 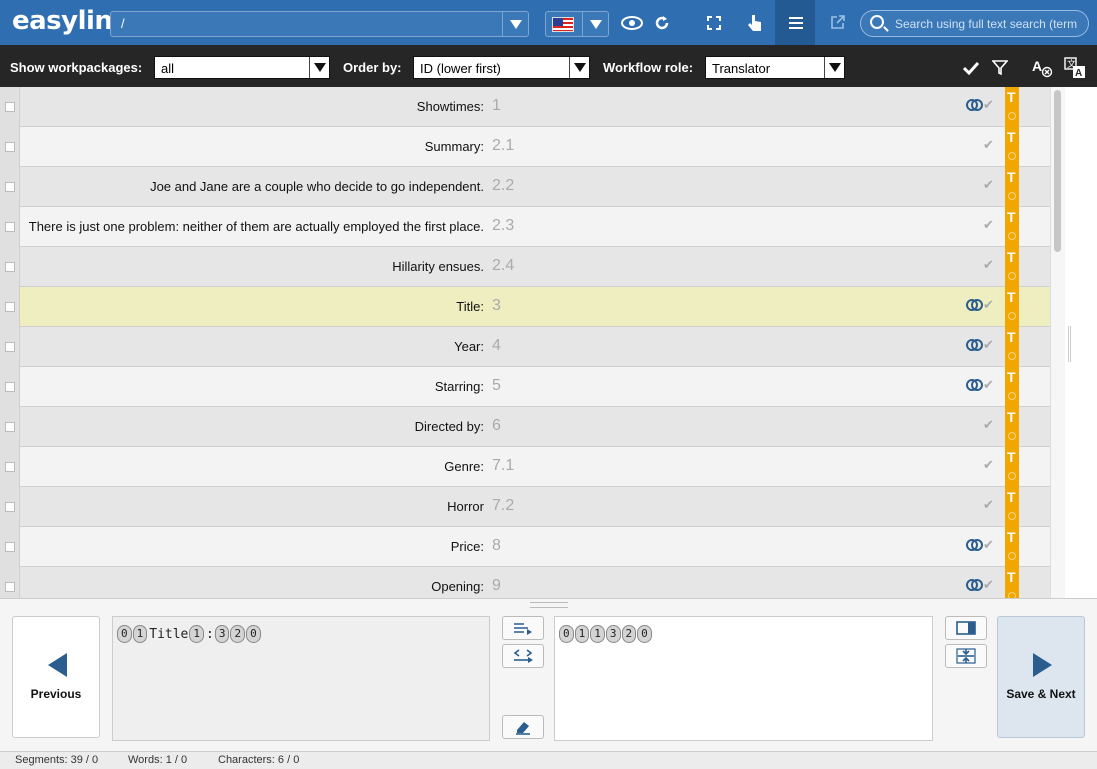 I want to click on workpackages-value: all, so click(x=168, y=68).